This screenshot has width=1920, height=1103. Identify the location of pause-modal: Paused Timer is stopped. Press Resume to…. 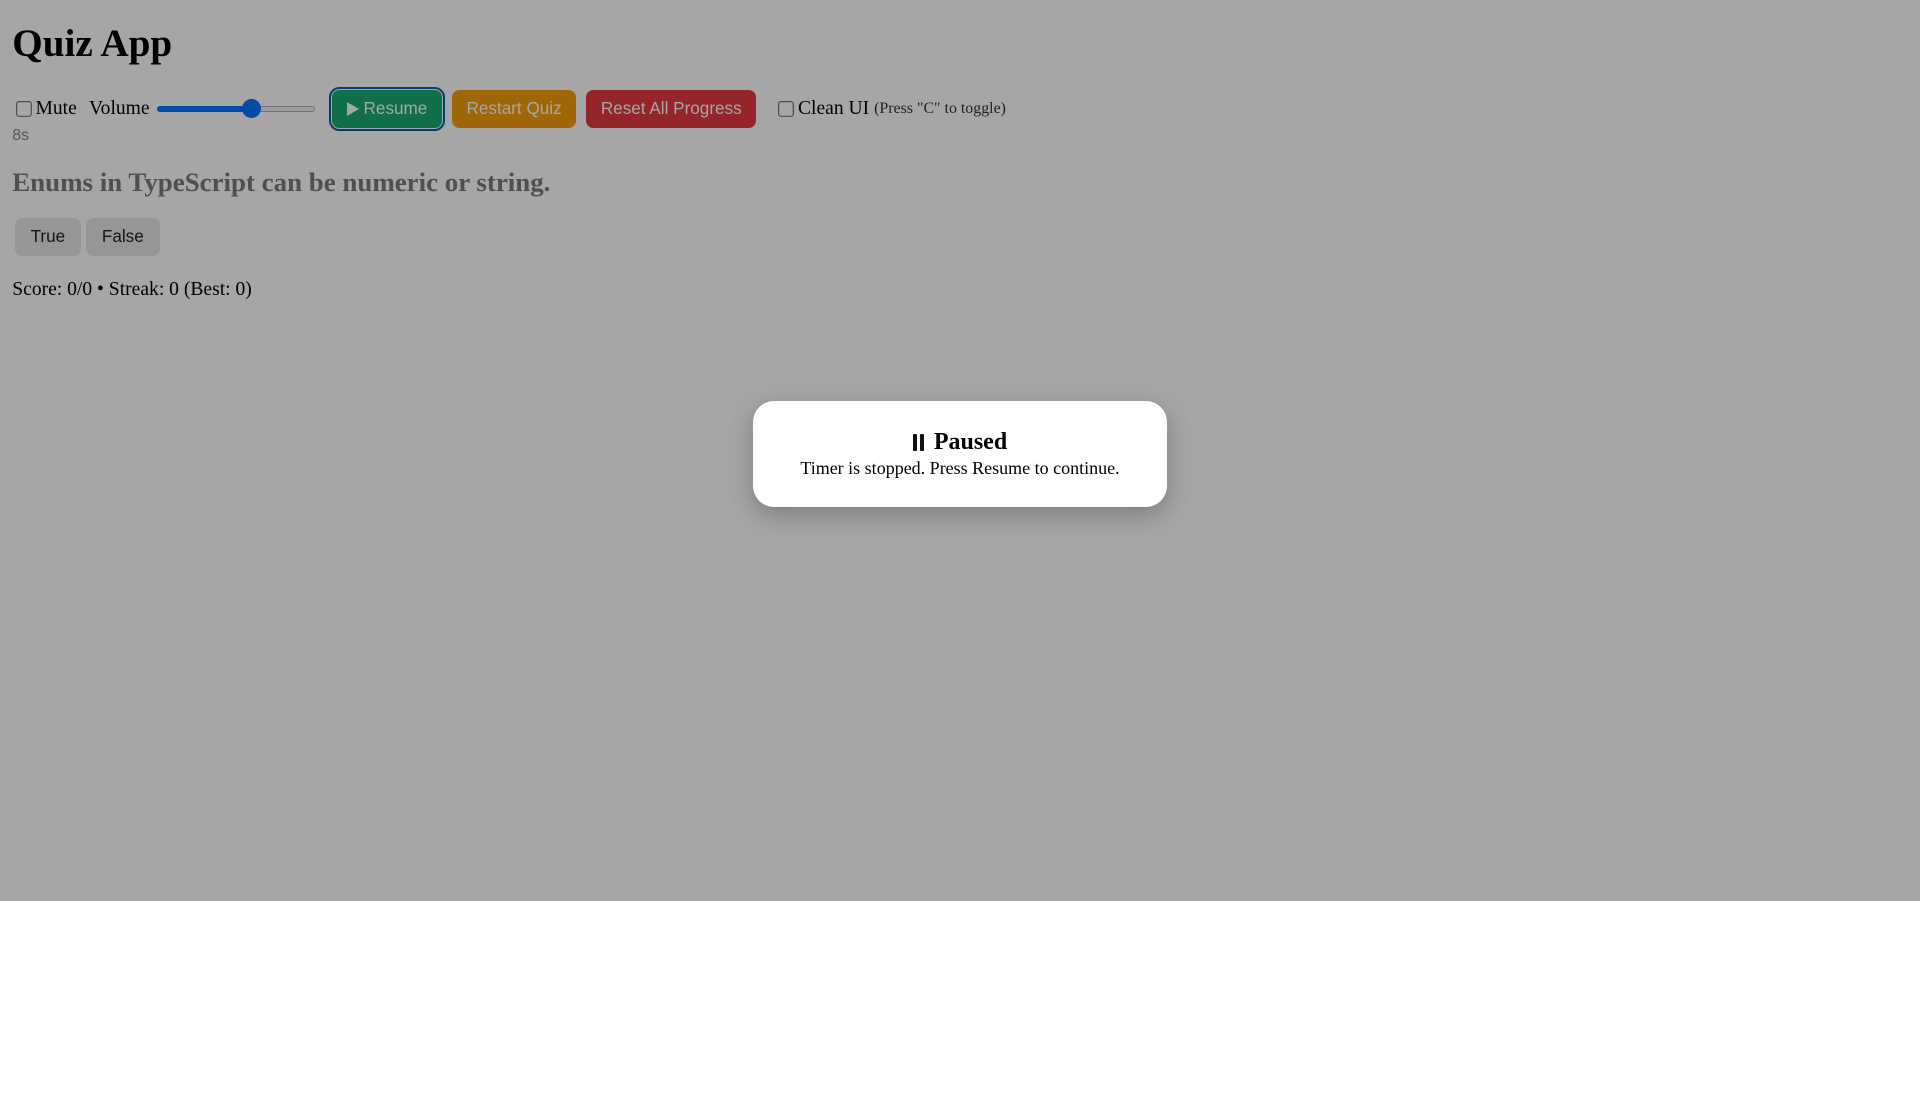
(960, 454).